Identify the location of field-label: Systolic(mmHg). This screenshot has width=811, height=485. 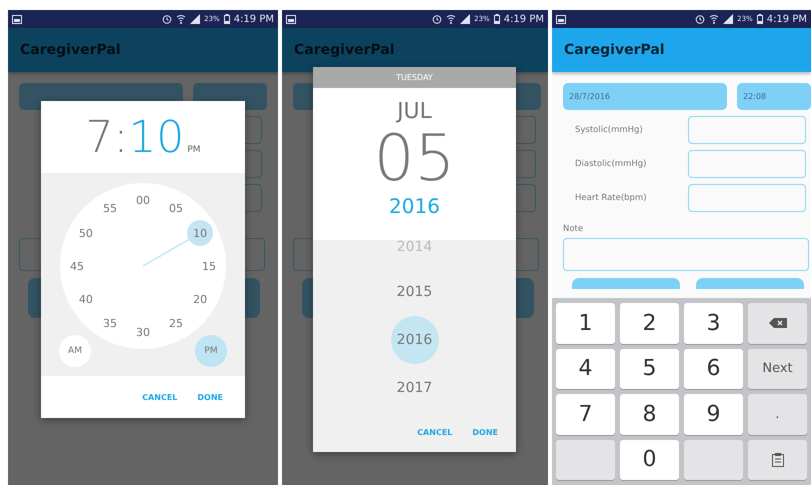
(609, 130).